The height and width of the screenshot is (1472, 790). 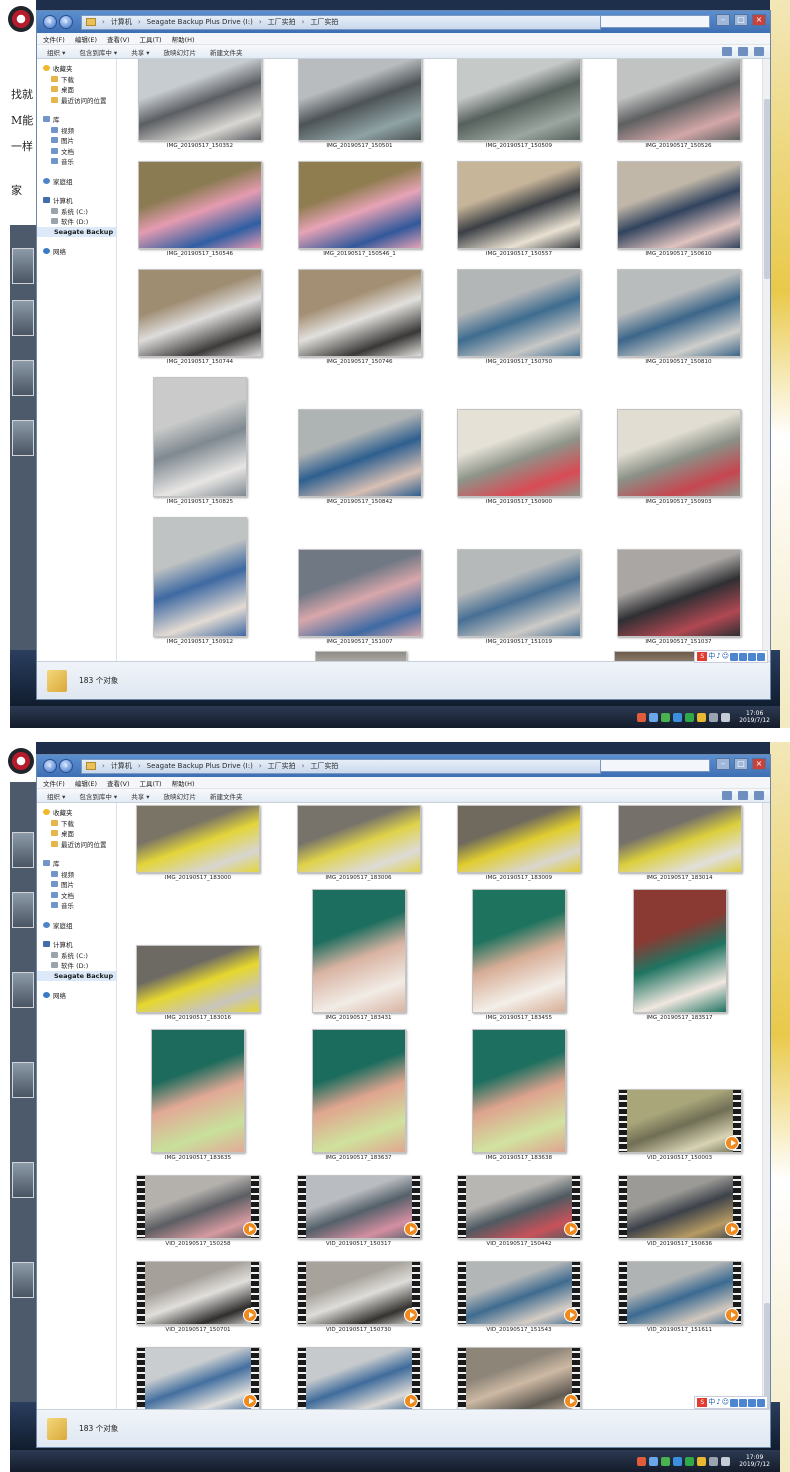 What do you see at coordinates (359, 1244) in the screenshot?
I see `file-name: VID_20190517_150317` at bounding box center [359, 1244].